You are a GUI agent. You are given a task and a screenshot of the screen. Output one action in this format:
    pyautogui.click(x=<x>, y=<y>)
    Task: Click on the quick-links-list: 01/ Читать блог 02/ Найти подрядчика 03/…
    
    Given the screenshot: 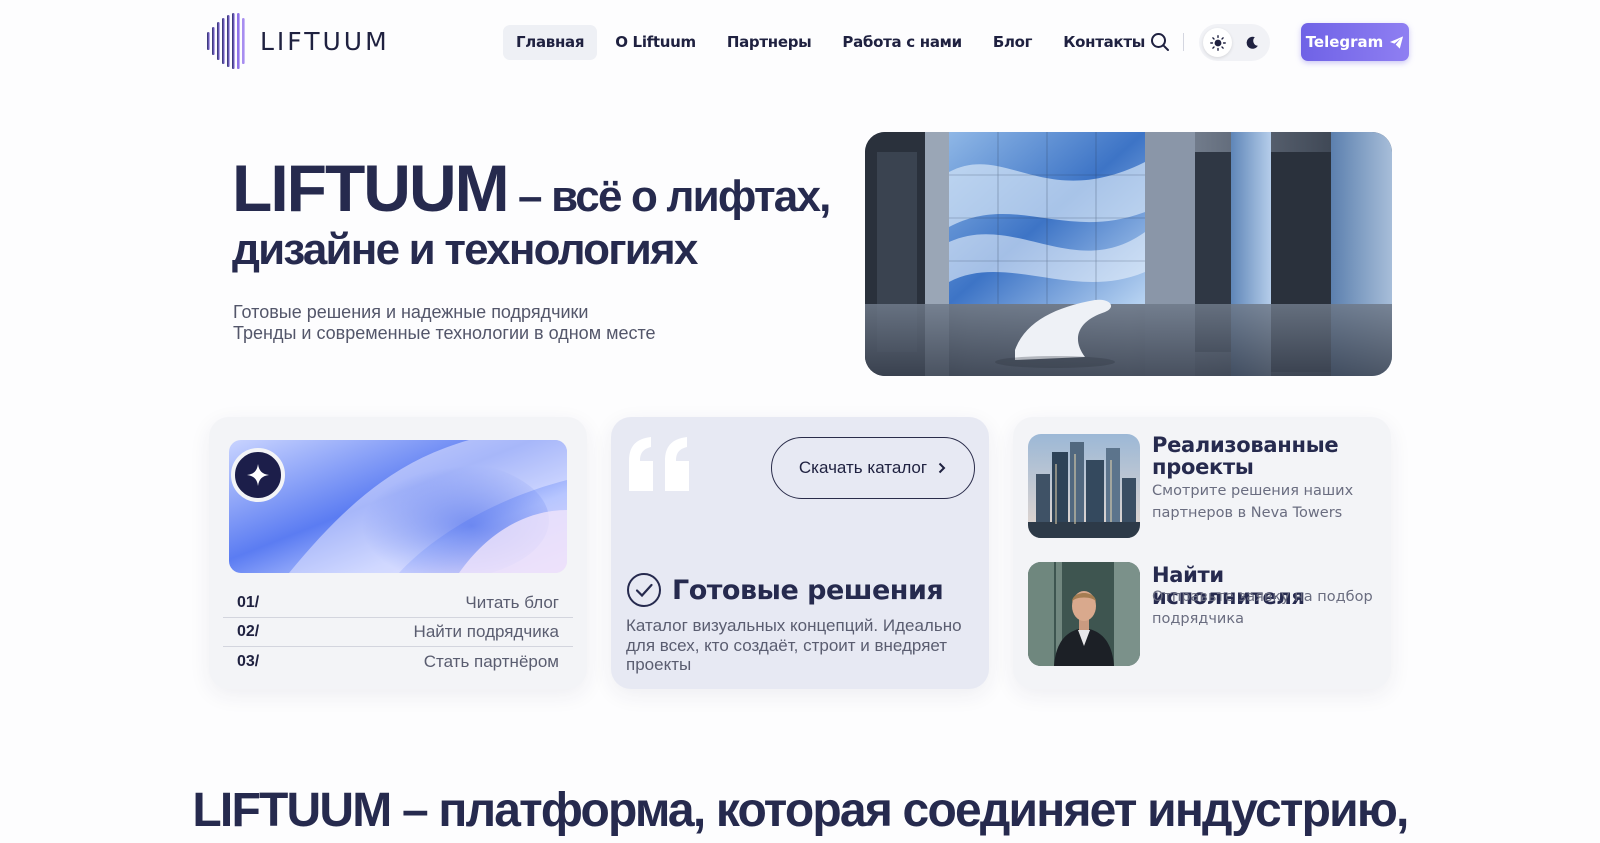 What is the action you would take?
    pyautogui.click(x=398, y=632)
    